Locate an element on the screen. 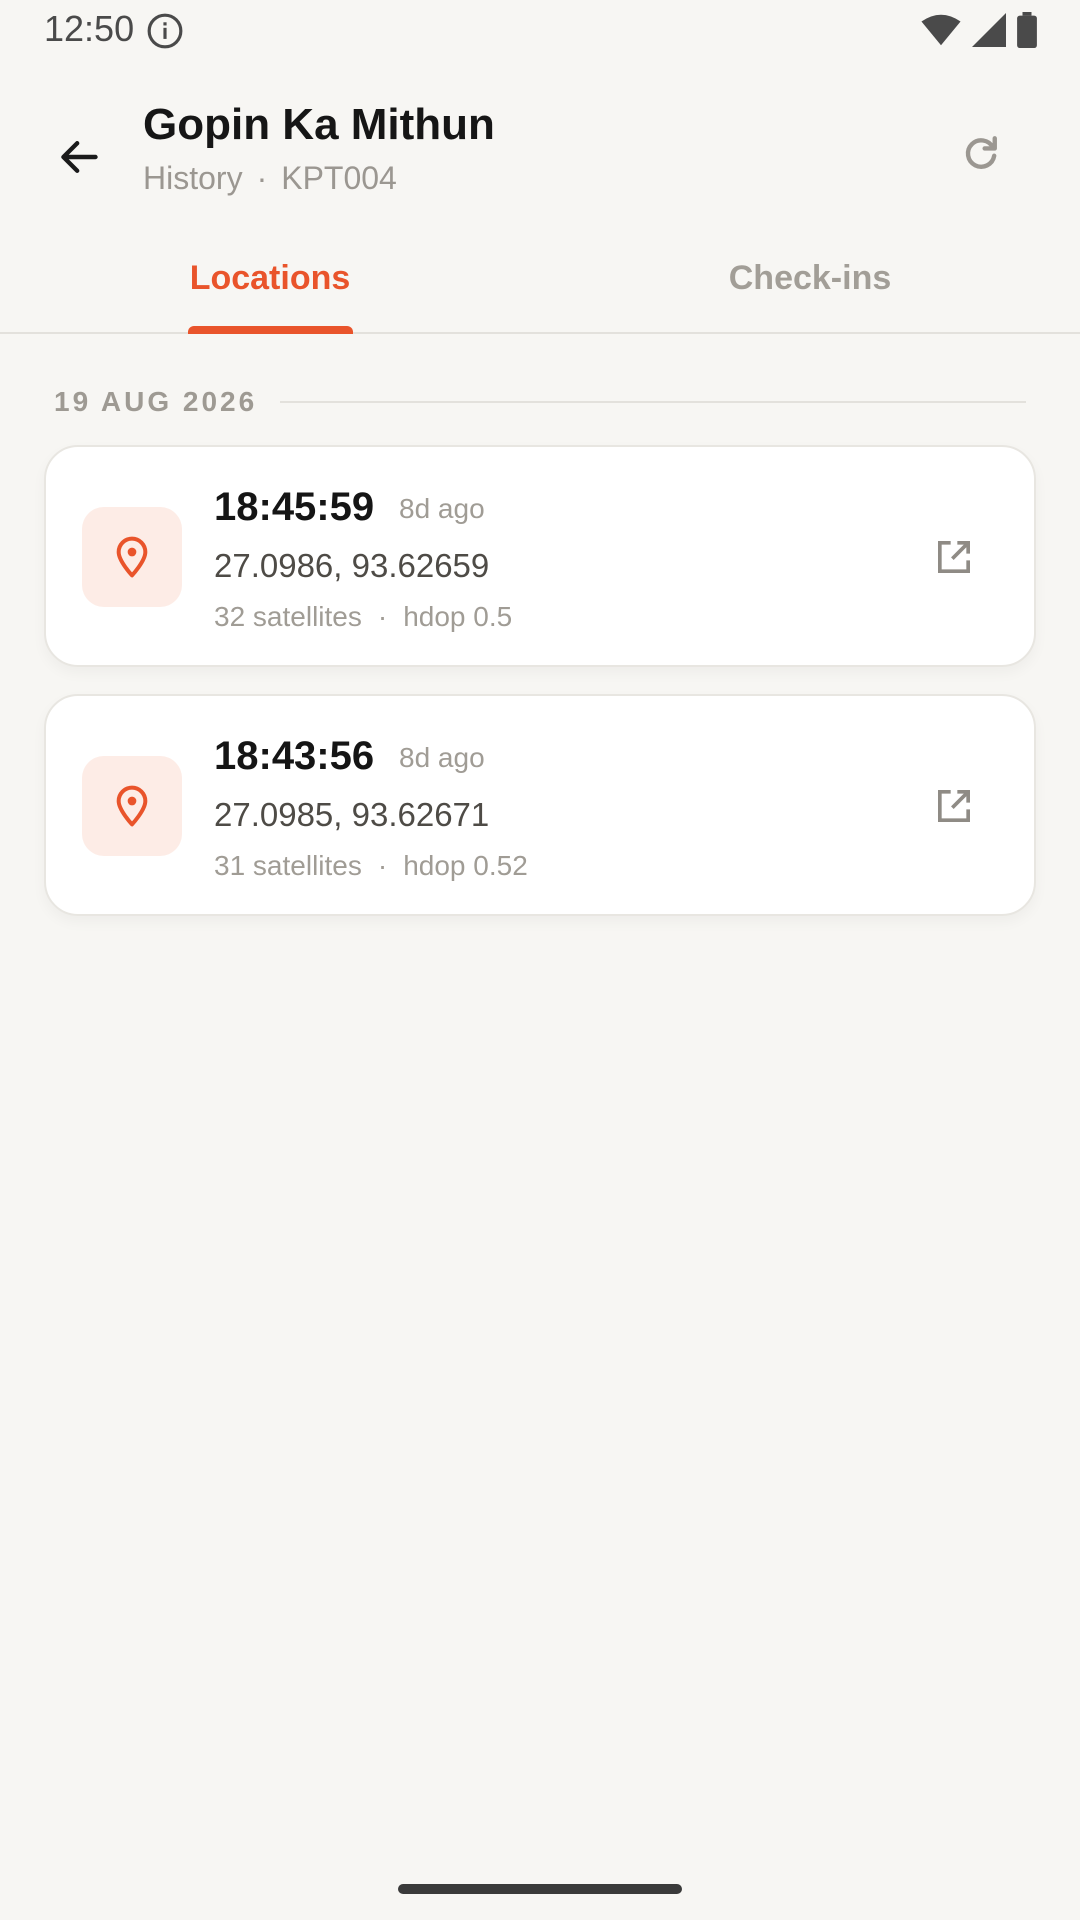  subtitle-id: KPT004 is located at coordinates (339, 178).